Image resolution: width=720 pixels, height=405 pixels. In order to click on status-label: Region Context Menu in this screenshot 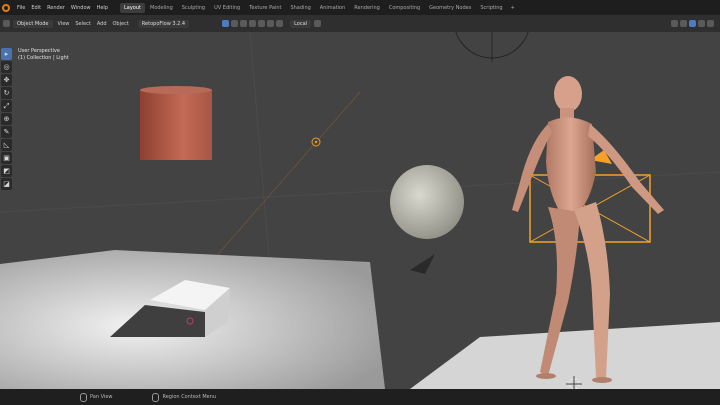, I will do `click(189, 397)`.